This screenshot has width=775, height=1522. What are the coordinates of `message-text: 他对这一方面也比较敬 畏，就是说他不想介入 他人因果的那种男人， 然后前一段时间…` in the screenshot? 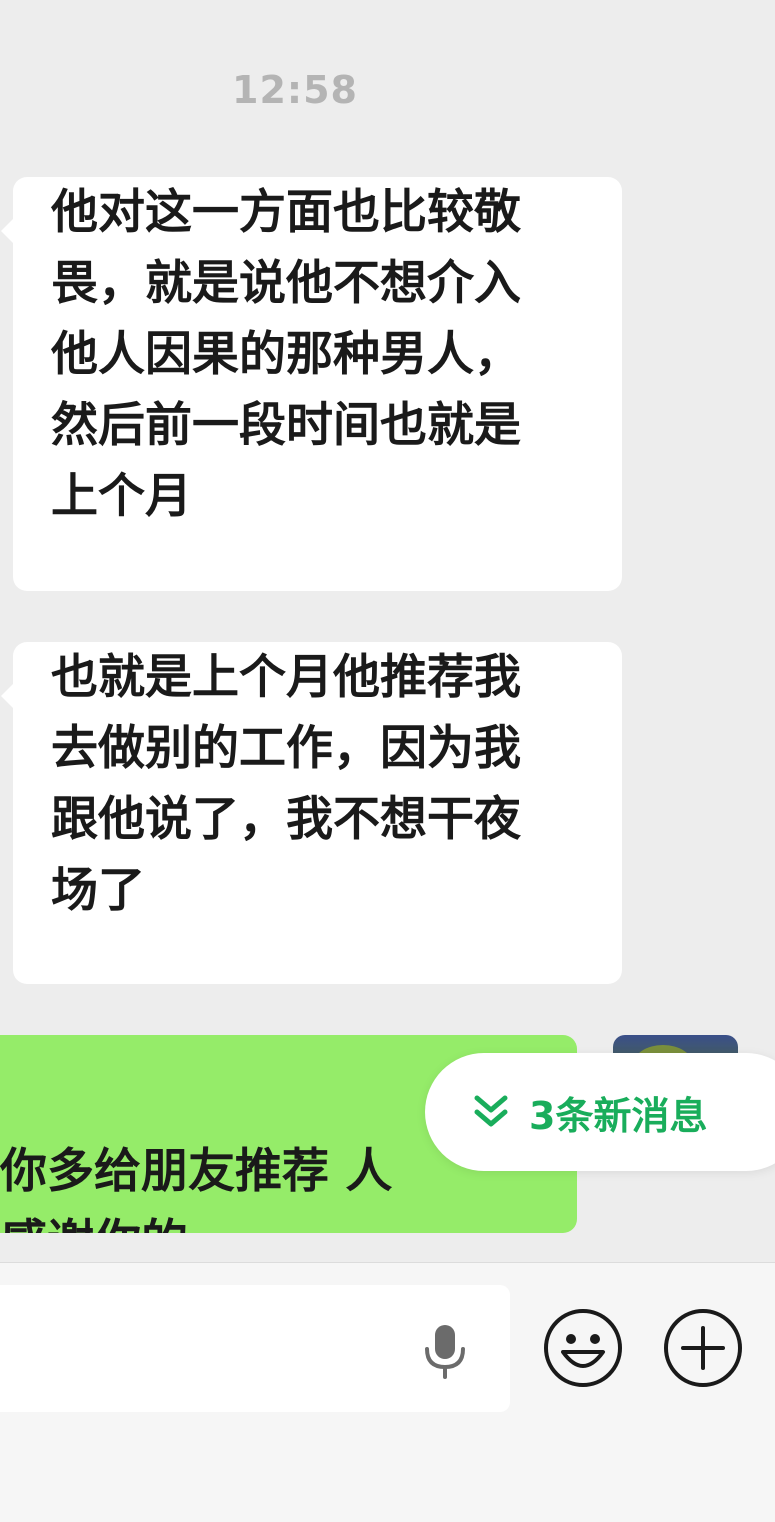 It's located at (286, 354).